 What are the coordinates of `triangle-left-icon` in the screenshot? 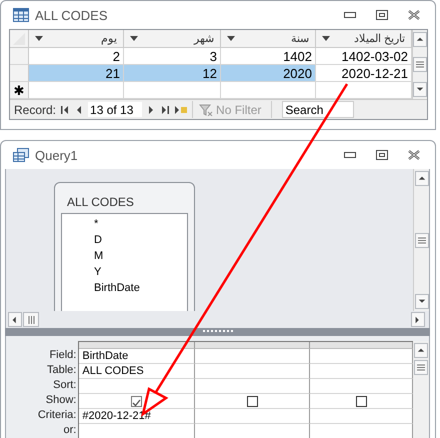 It's located at (15, 320).